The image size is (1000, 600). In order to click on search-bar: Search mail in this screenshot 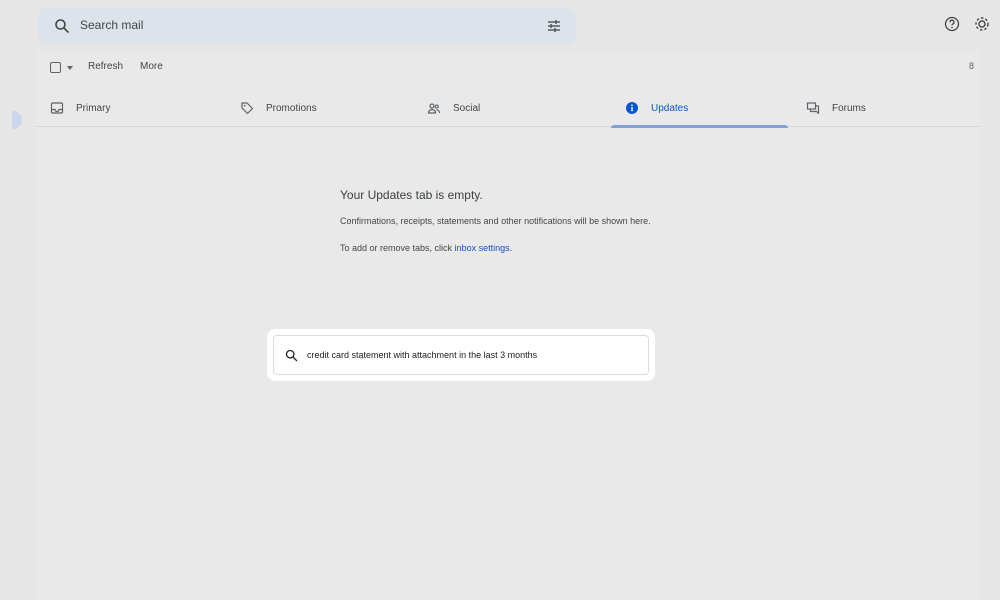, I will do `click(307, 26)`.